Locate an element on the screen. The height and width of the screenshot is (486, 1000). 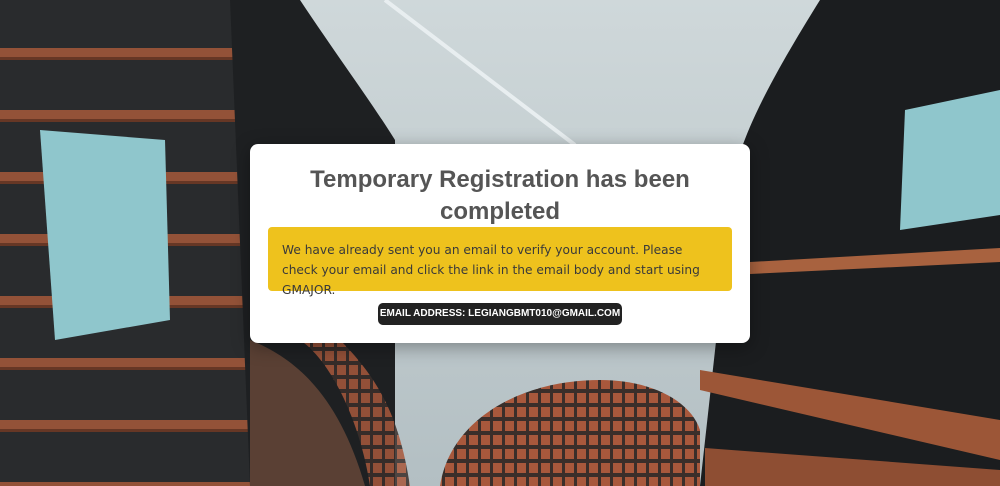
email-address-badge: EMAIL ADDRESS: LEGIANGBMT010@GMAIL.COM is located at coordinates (500, 314).